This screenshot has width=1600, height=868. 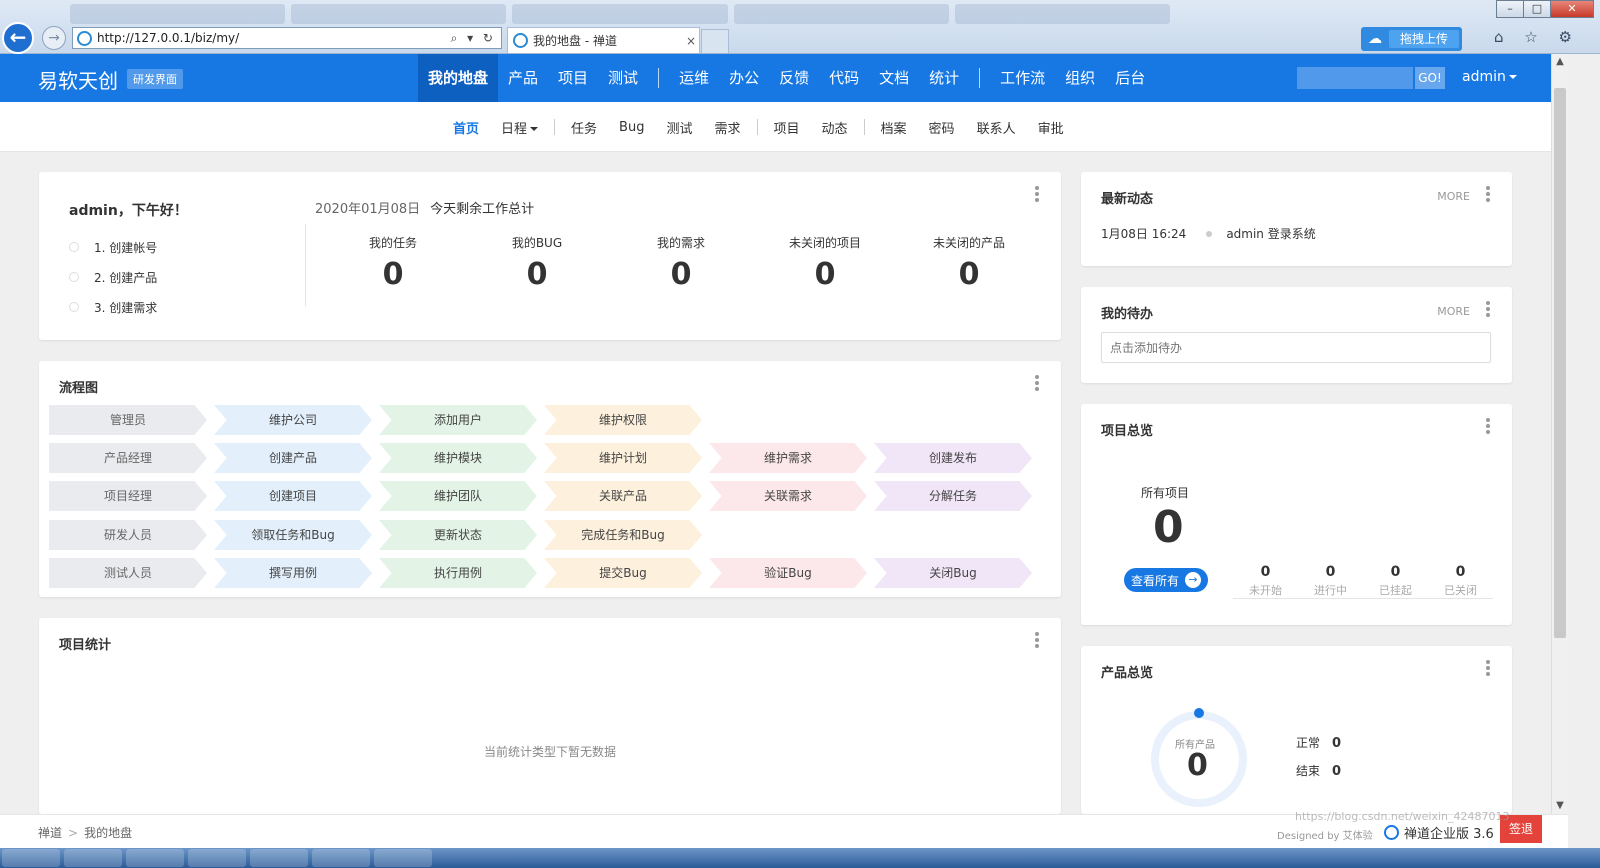 I want to click on page-scrollbar: ▲ ▼, so click(x=1559, y=434).